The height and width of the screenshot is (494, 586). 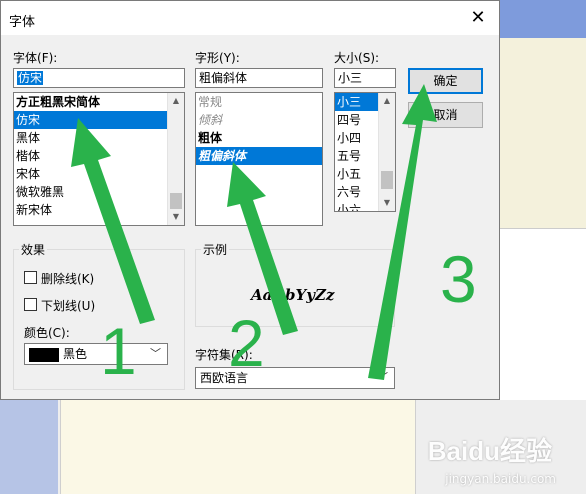 What do you see at coordinates (99, 174) in the screenshot?
I see `font-family-item: 宋体` at bounding box center [99, 174].